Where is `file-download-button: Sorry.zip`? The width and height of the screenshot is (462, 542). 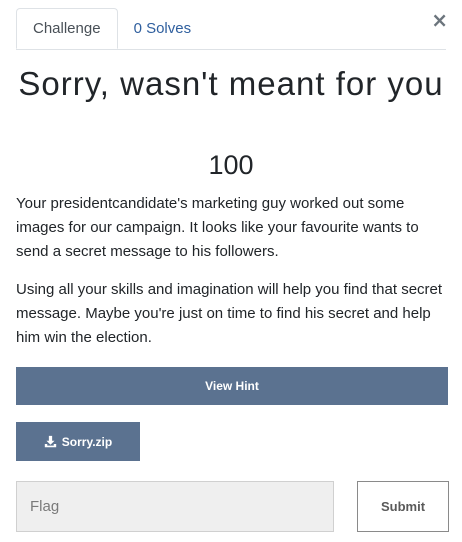 file-download-button: Sorry.zip is located at coordinates (78, 441).